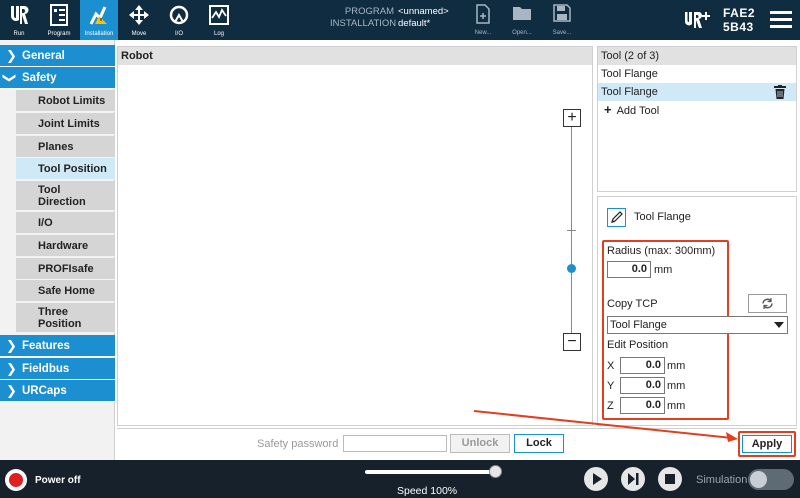  I want to click on installation-icon, so click(98, 15).